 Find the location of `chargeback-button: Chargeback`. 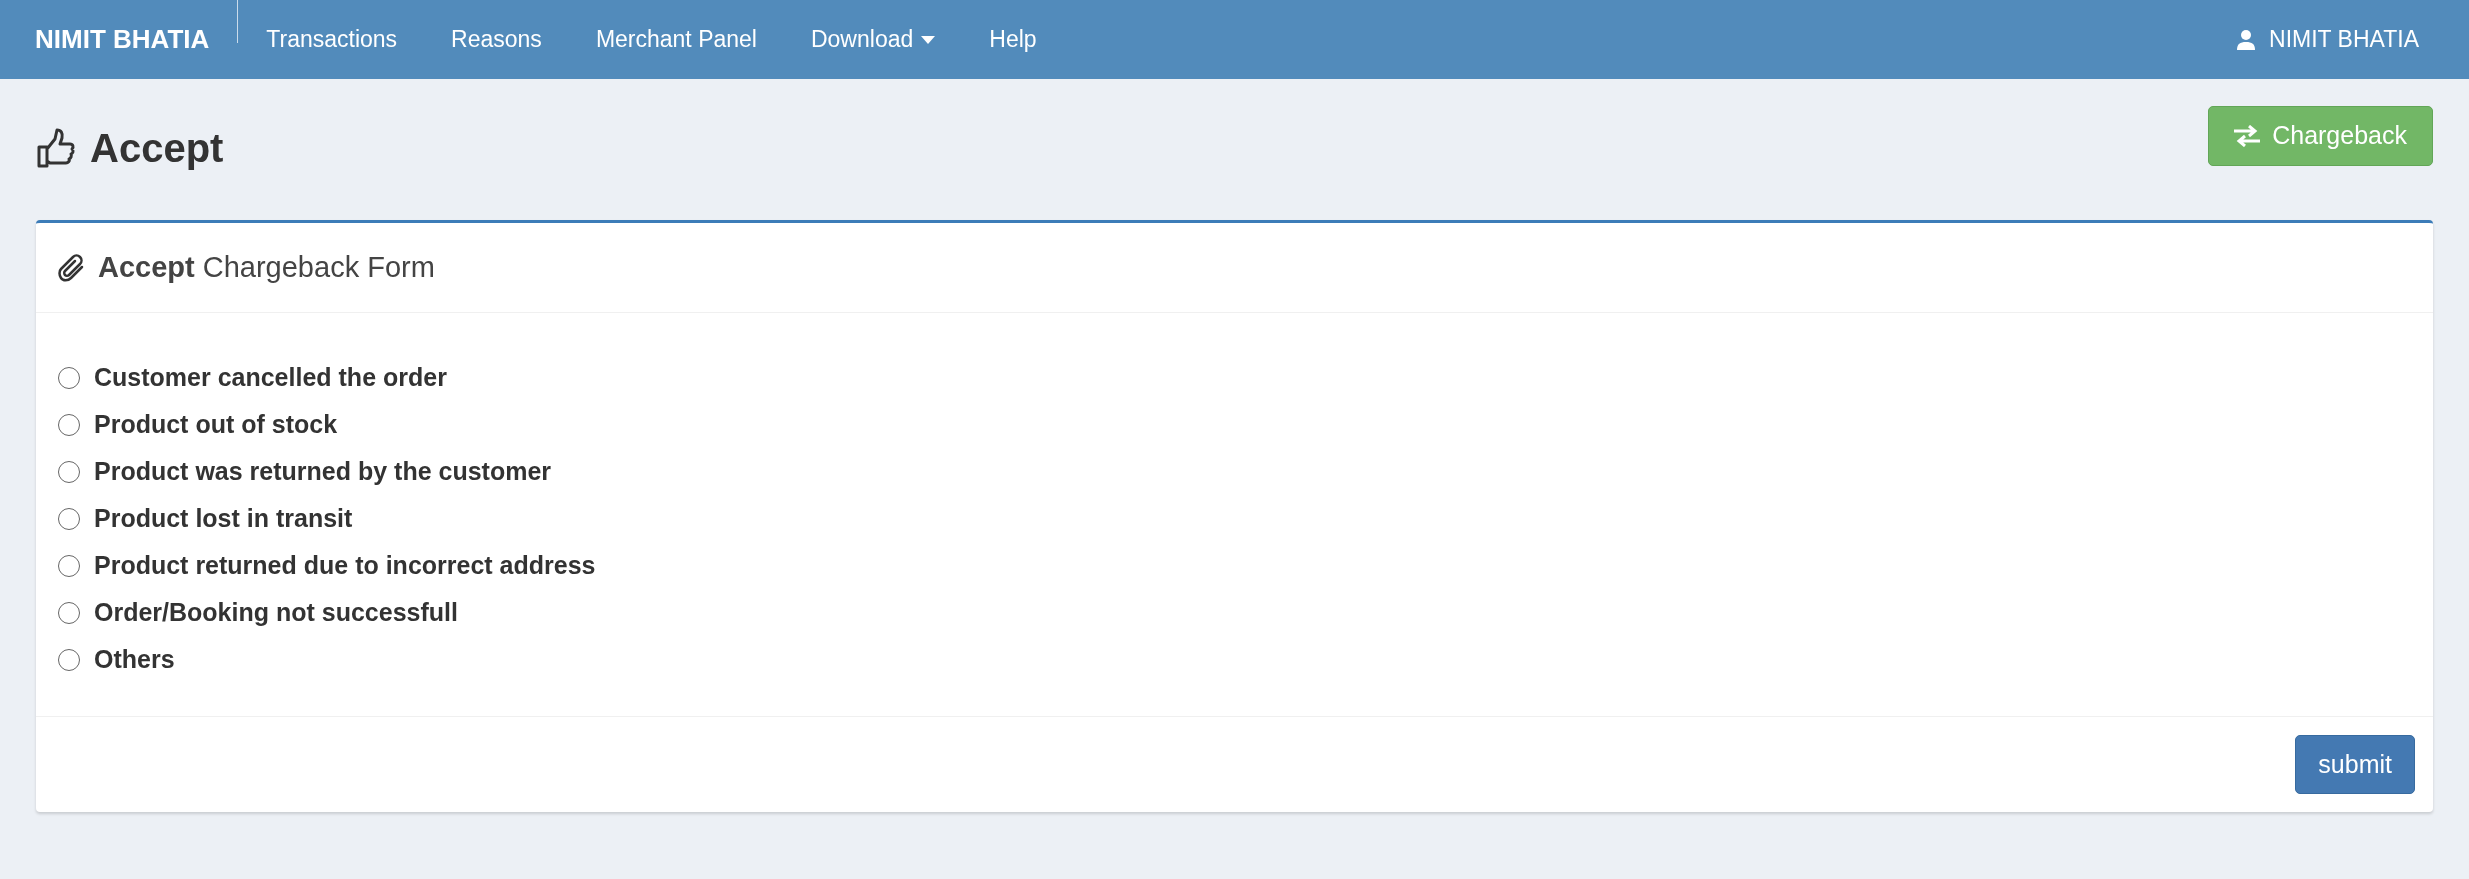

chargeback-button: Chargeback is located at coordinates (2320, 136).